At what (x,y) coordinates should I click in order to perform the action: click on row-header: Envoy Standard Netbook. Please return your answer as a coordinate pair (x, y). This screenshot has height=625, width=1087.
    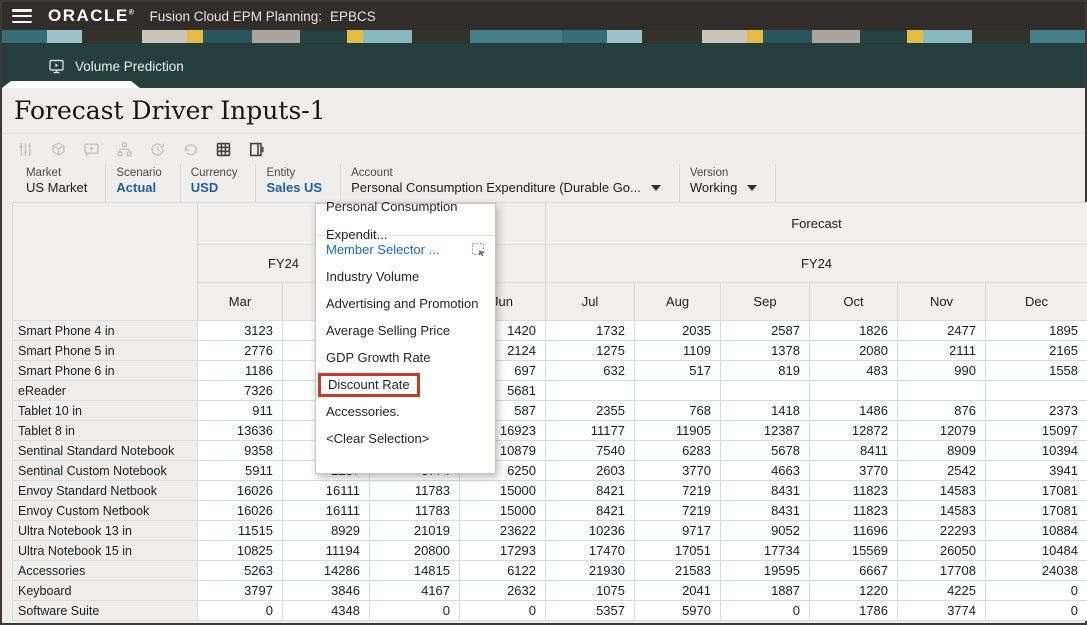
    Looking at the image, I should click on (105, 490).